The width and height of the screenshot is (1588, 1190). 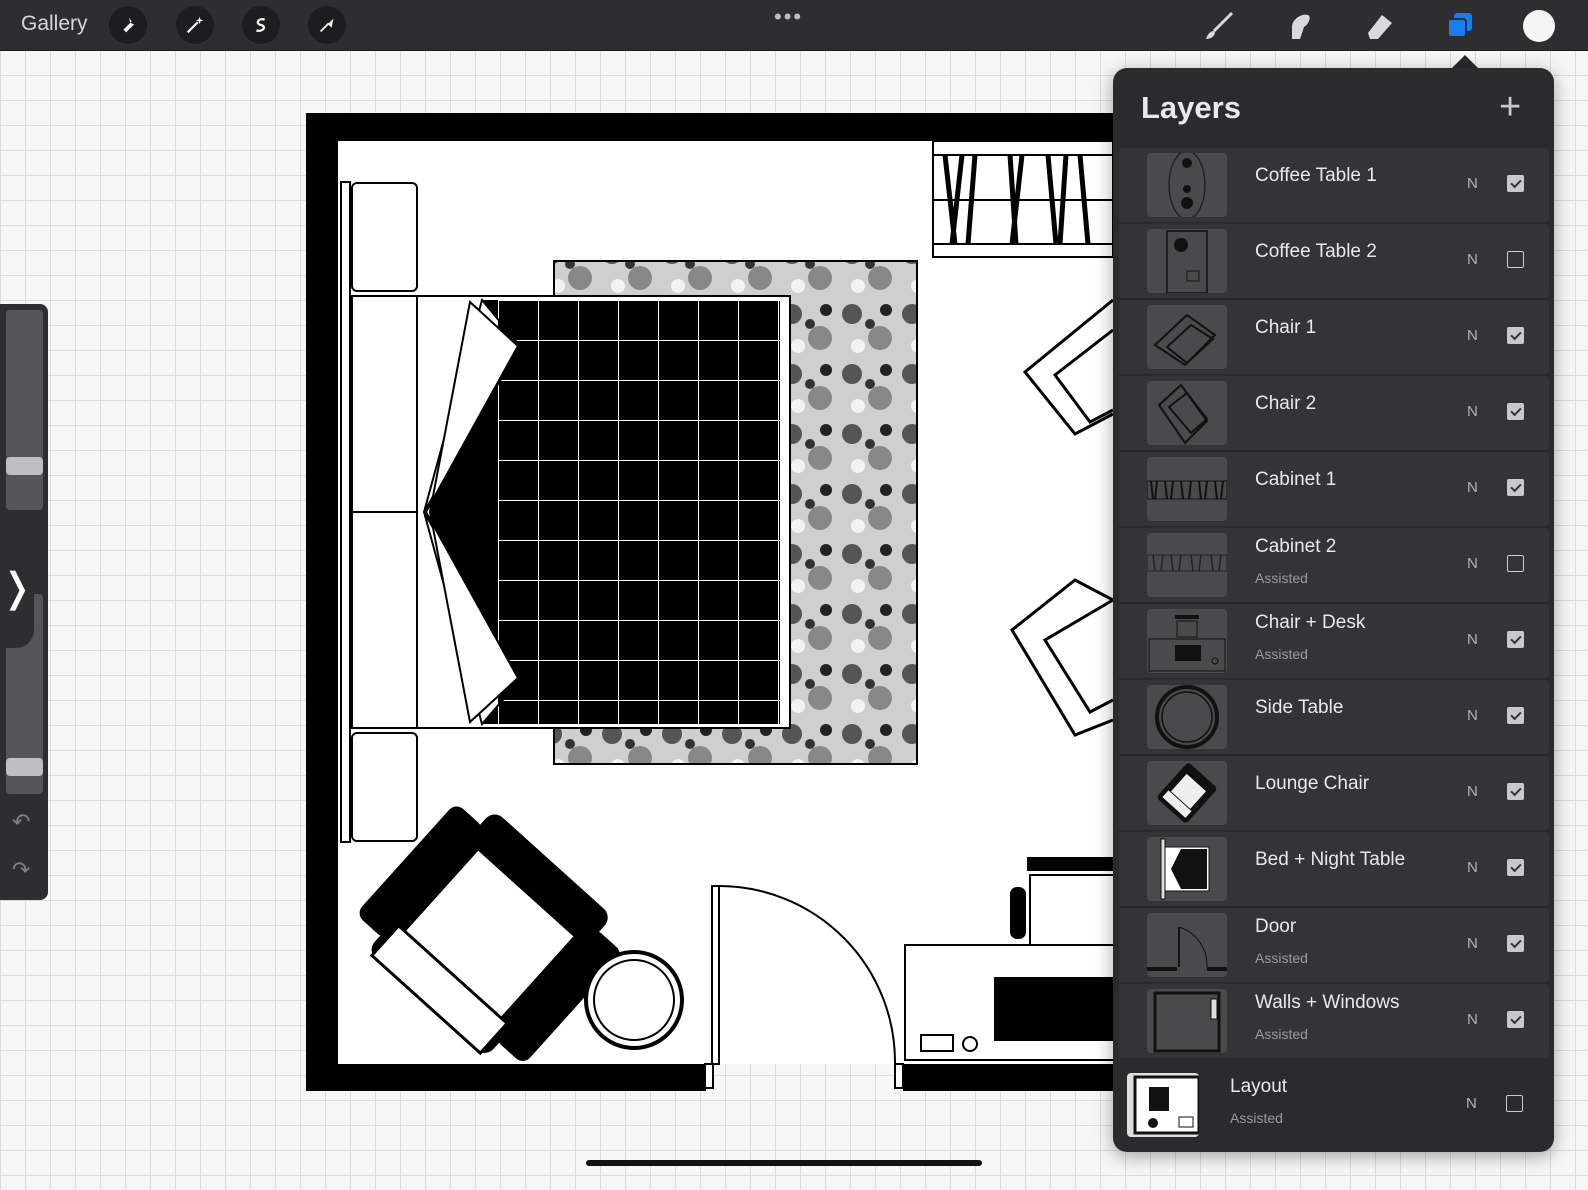 I want to click on redo-icon: ↷, so click(x=21, y=870).